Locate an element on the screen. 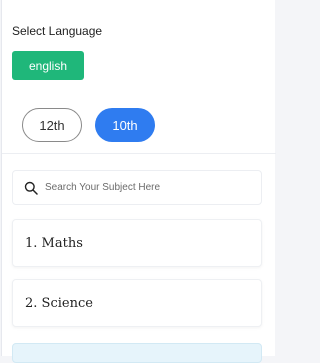 This screenshot has width=320, height=363. subject-search-input: Search Your Subject Here is located at coordinates (137, 187).